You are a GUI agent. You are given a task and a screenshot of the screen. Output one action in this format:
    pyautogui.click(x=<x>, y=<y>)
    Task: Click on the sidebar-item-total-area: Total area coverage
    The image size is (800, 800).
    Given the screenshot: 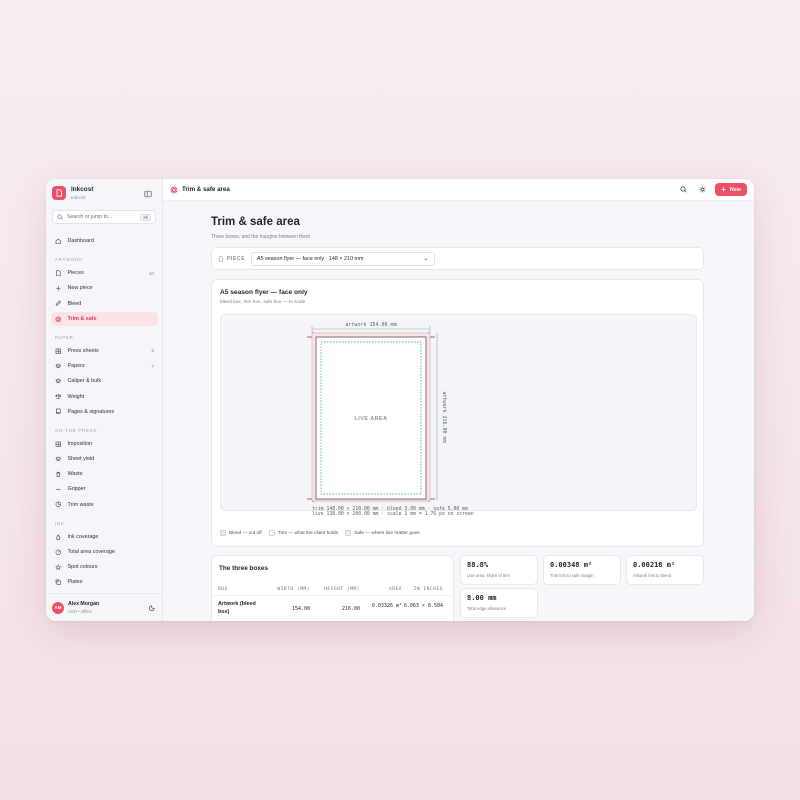 What is the action you would take?
    pyautogui.click(x=104, y=552)
    